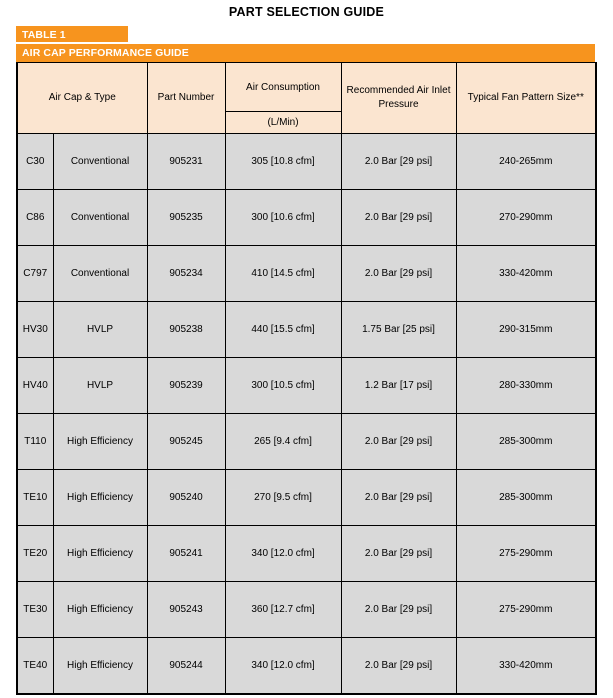  What do you see at coordinates (283, 329) in the screenshot?
I see `cell-air-consumption: 440 [15.5 cfm]` at bounding box center [283, 329].